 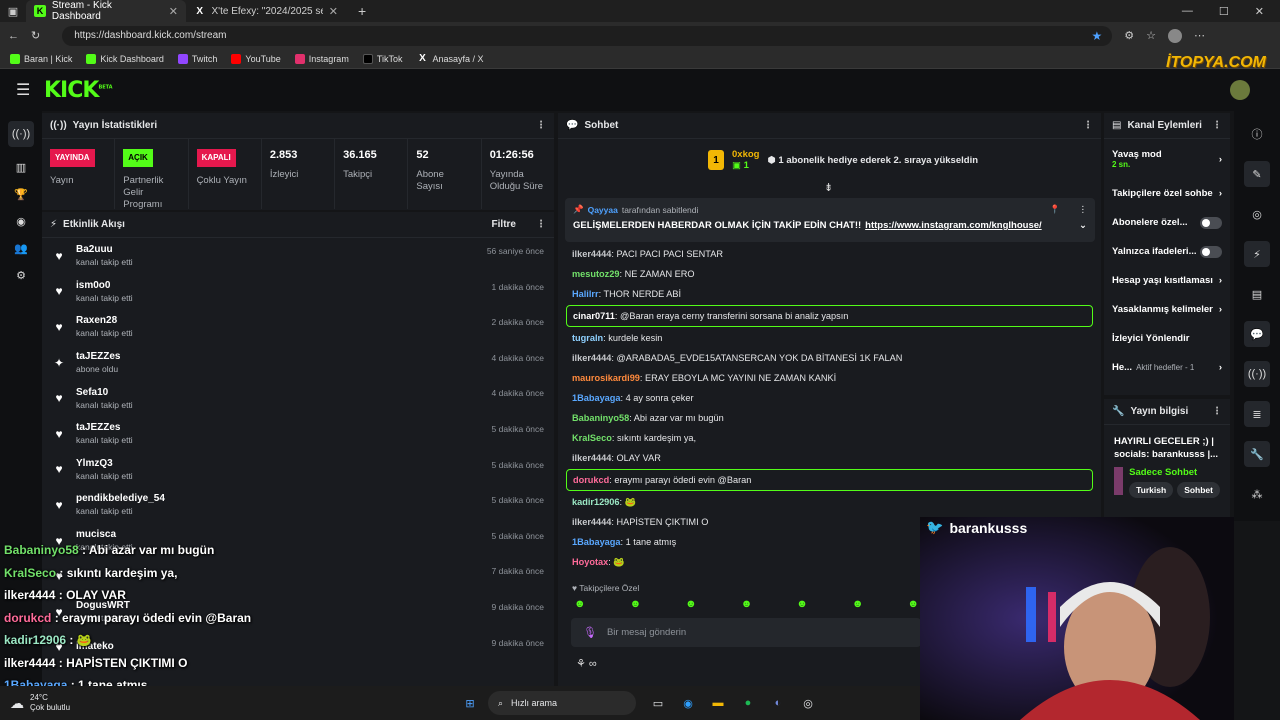 What do you see at coordinates (590, 562) in the screenshot?
I see `chat-username: Hoyotax` at bounding box center [590, 562].